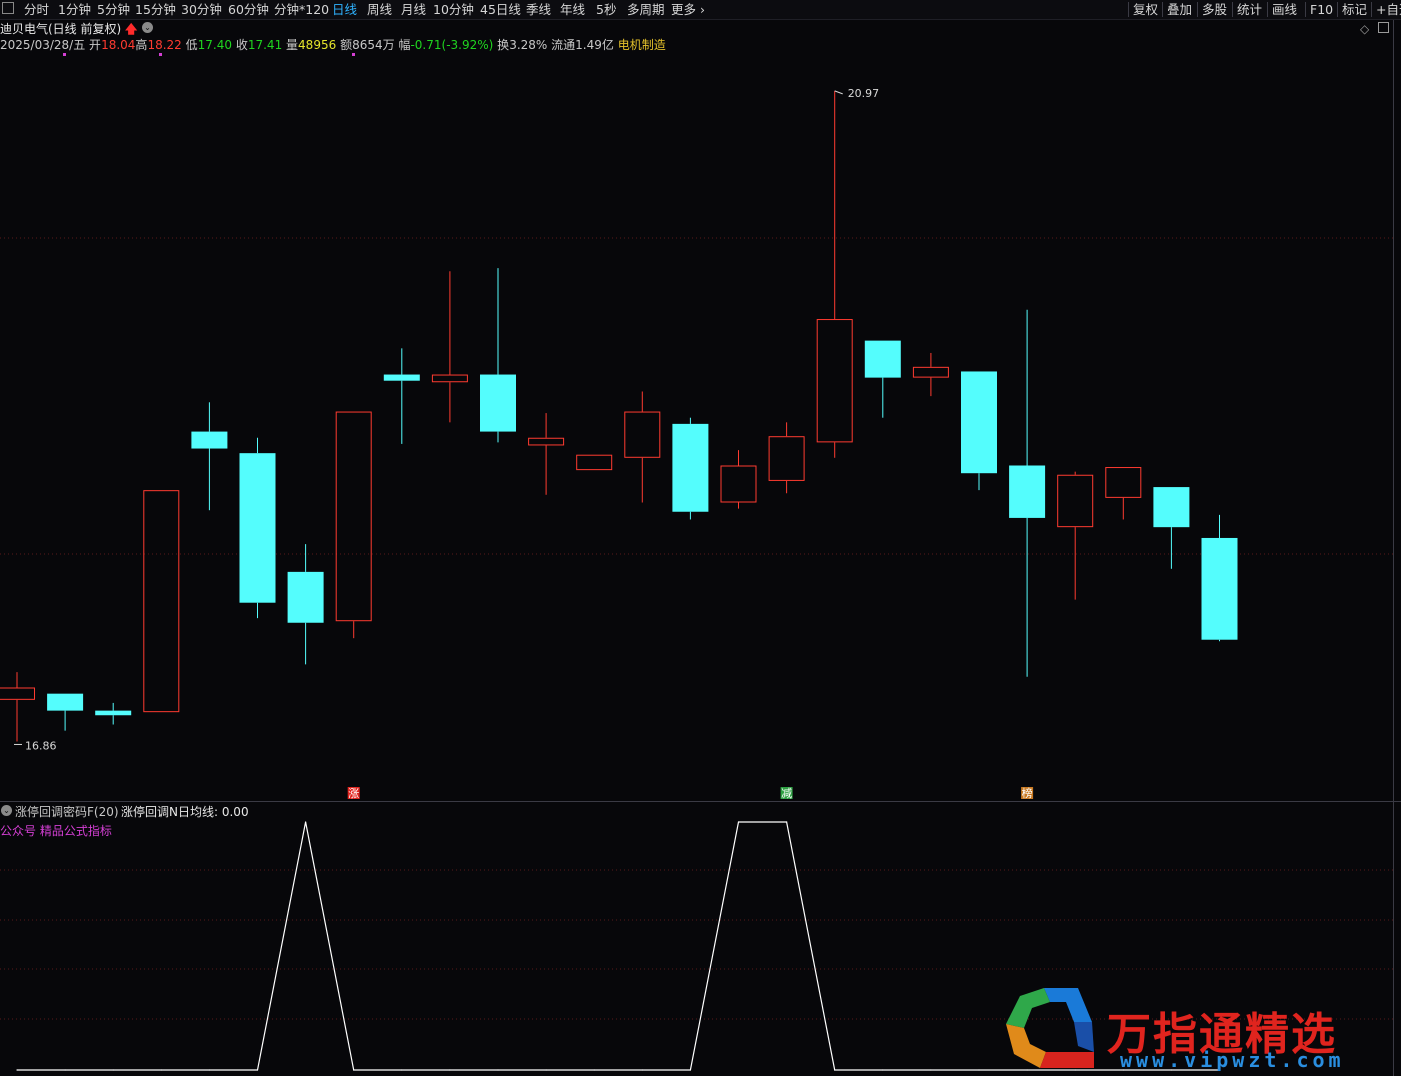 Image resolution: width=1401 pixels, height=1076 pixels. Describe the element at coordinates (646, 9) in the screenshot. I see `period-tab-15: 多周期` at that location.